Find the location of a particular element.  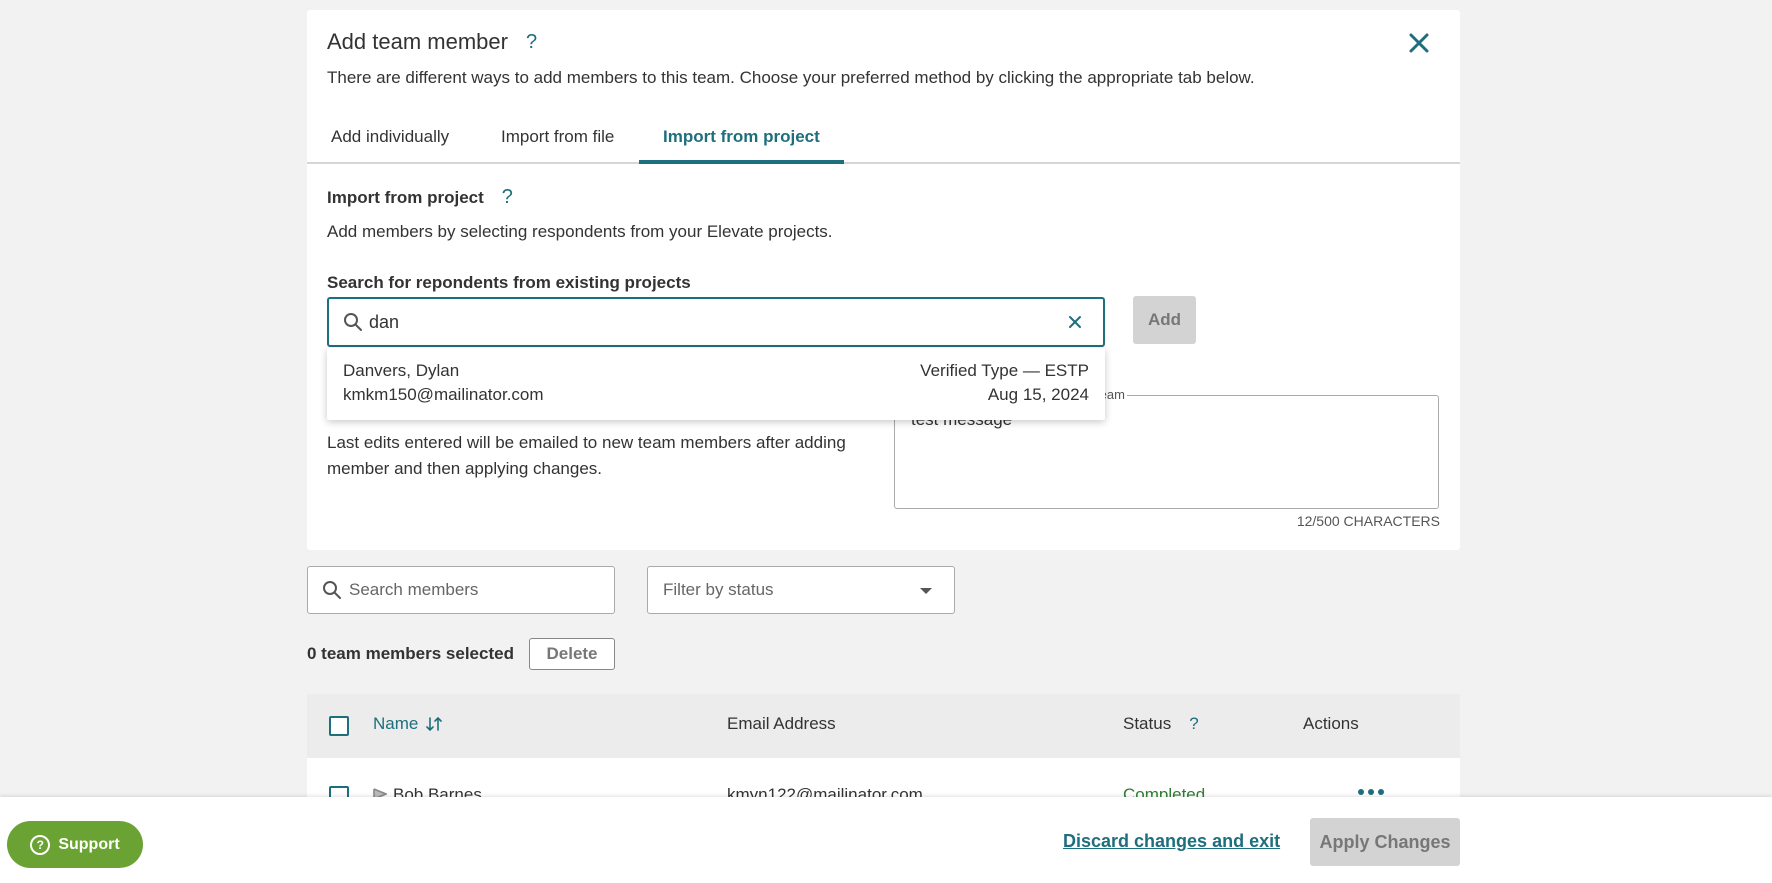

select-all-checkbox is located at coordinates (339, 726).